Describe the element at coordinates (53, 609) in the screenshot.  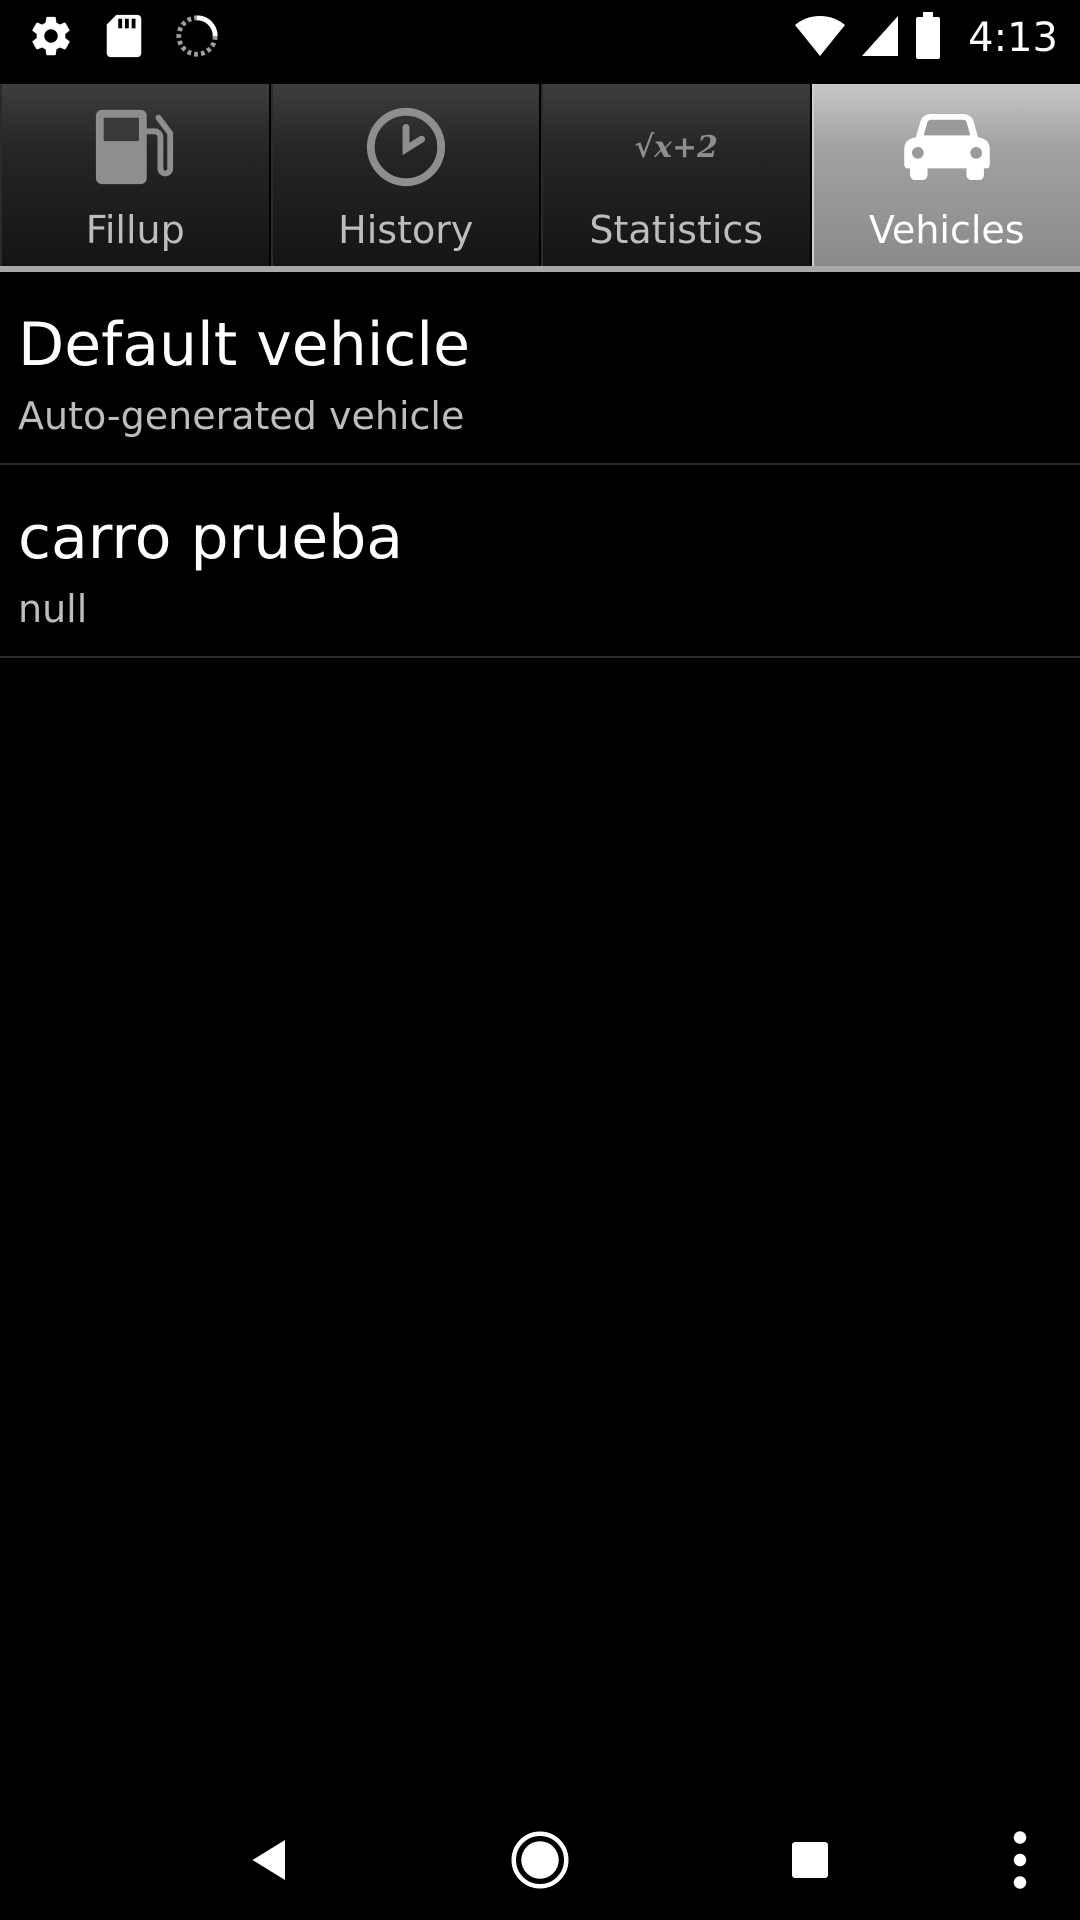
I see `vehicle-description: null` at that location.